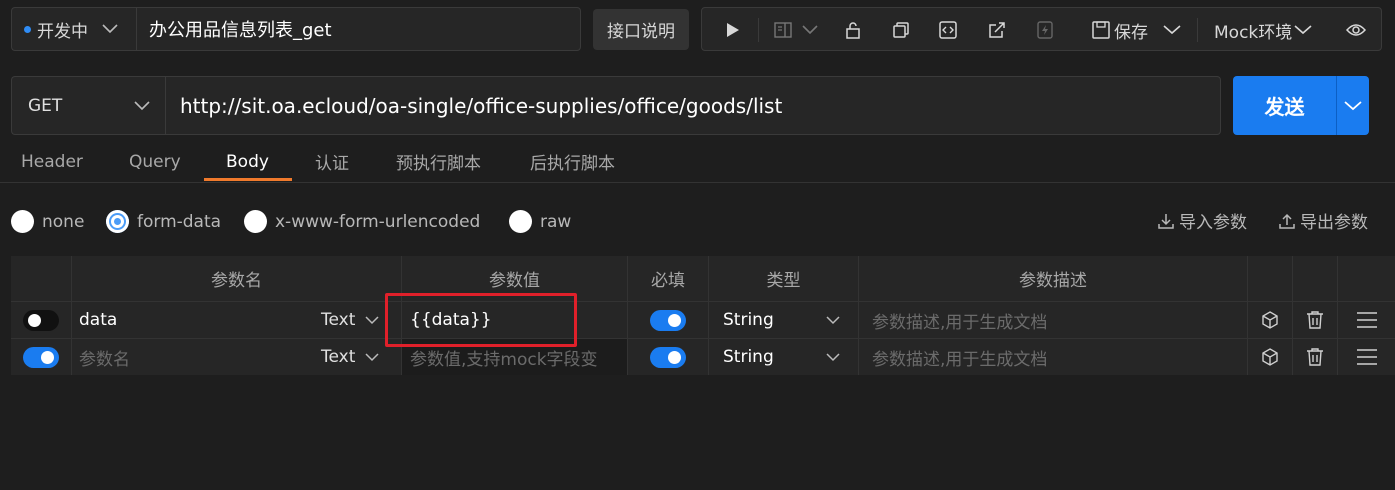 The height and width of the screenshot is (490, 1395). Describe the element at coordinates (1131, 32) in the screenshot. I see `save-label: 保存` at that location.